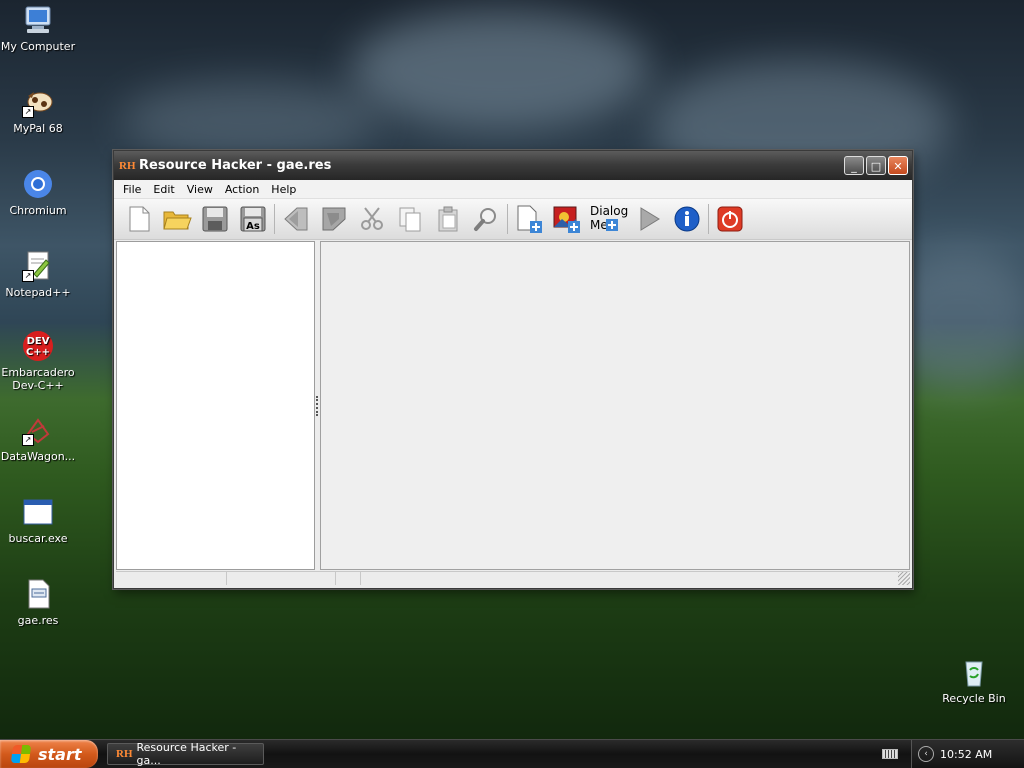 The width and height of the screenshot is (1024, 768). What do you see at coordinates (513, 165) in the screenshot?
I see `title-bar: RH Resource Hacker - gae.res _ □ ✕` at bounding box center [513, 165].